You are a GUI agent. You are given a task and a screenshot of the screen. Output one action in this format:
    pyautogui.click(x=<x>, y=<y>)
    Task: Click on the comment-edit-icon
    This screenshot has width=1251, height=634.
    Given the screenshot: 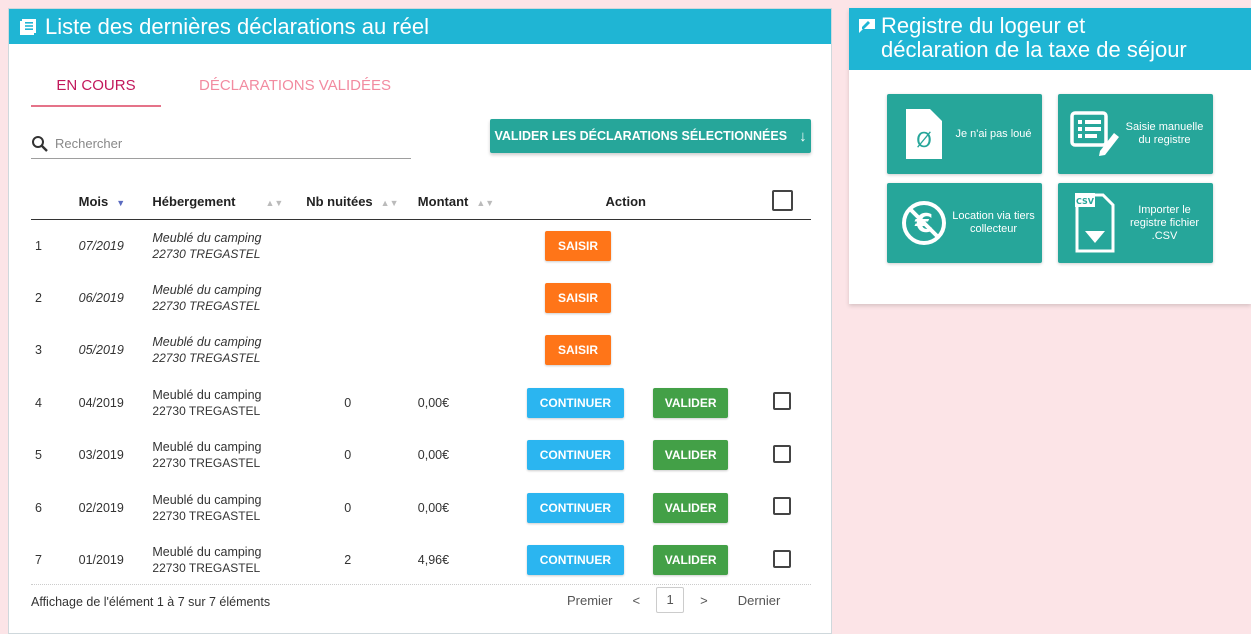 What is the action you would take?
    pyautogui.click(x=867, y=26)
    